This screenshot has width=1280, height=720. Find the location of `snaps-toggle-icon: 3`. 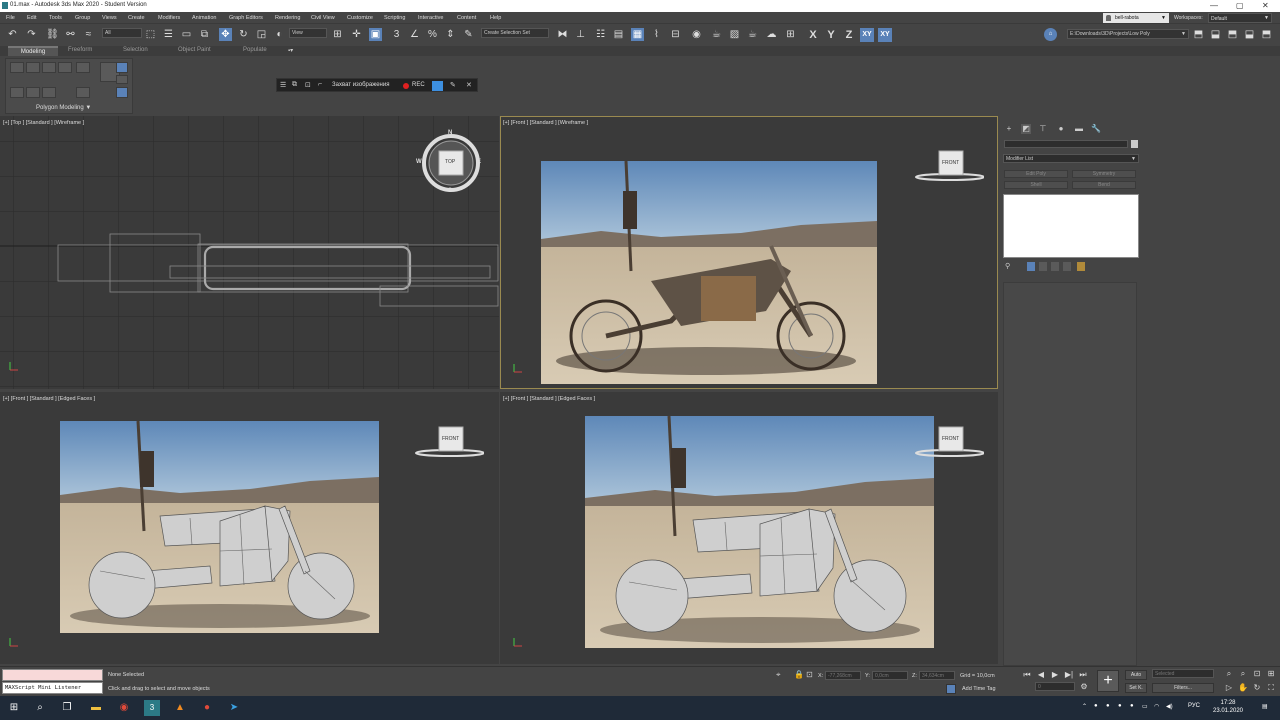

snaps-toggle-icon: 3 is located at coordinates (396, 34).